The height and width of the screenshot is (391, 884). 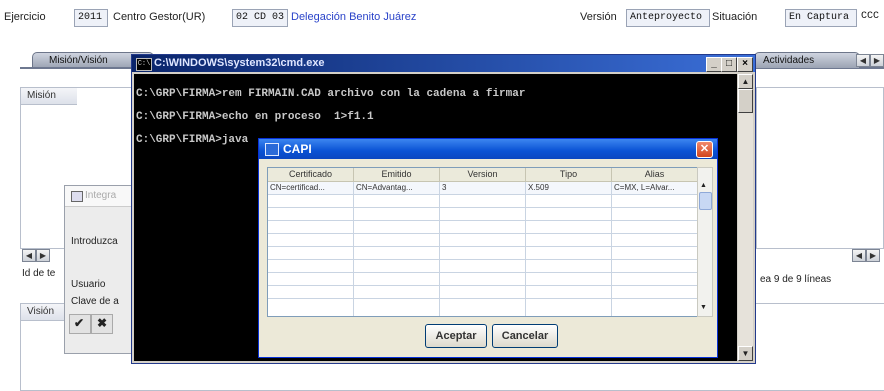 What do you see at coordinates (598, 17) in the screenshot?
I see `version-label: Versión` at bounding box center [598, 17].